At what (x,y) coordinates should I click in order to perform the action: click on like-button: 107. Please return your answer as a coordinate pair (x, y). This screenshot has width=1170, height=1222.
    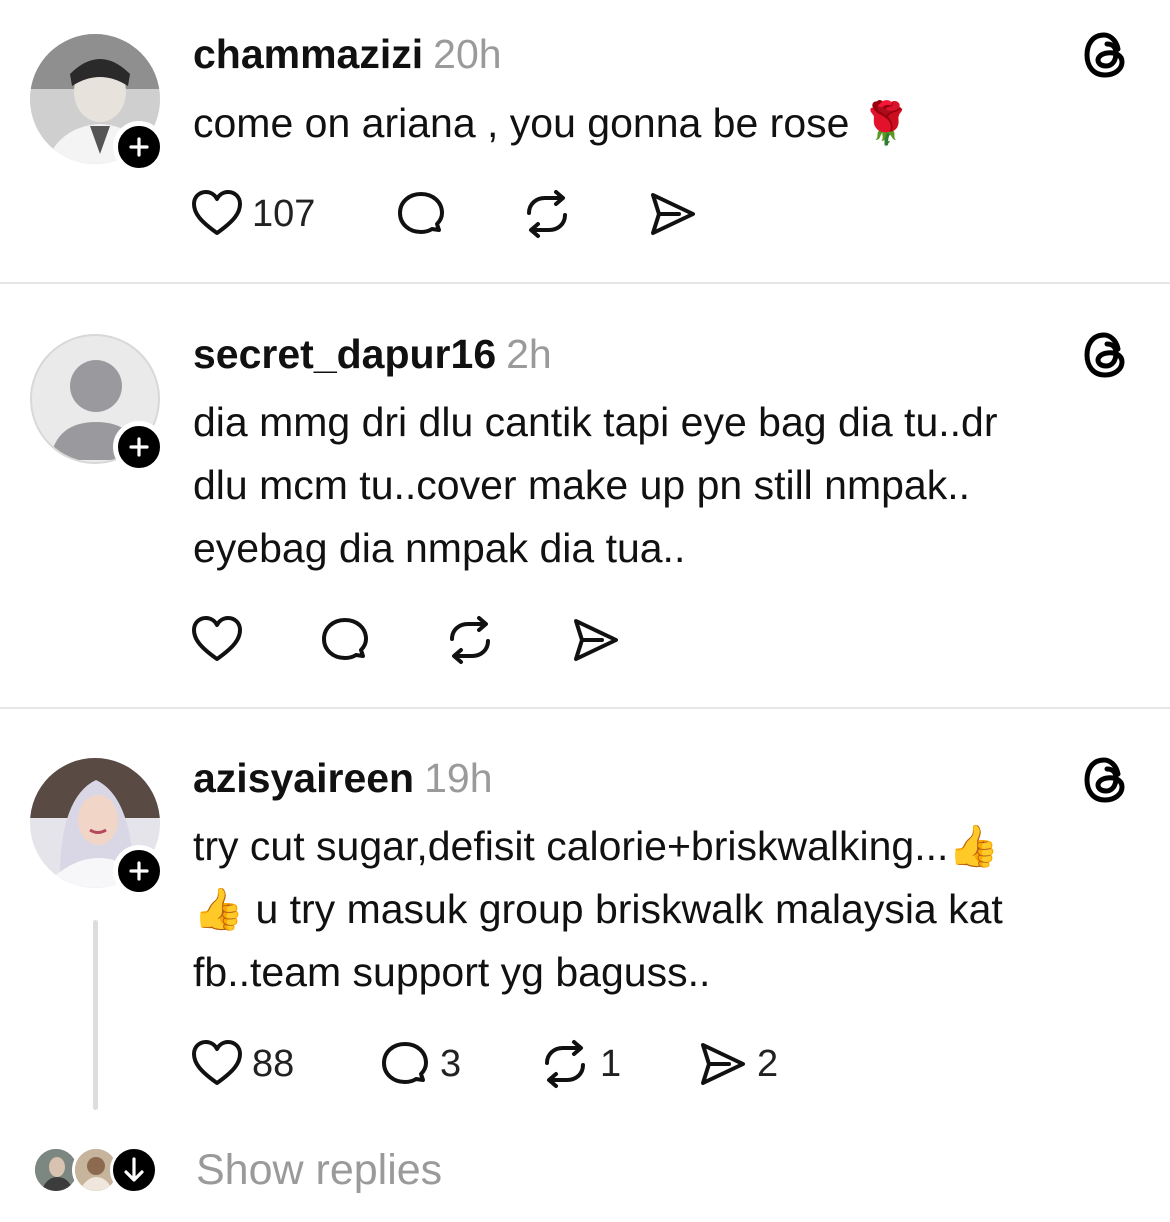
    Looking at the image, I should click on (252, 214).